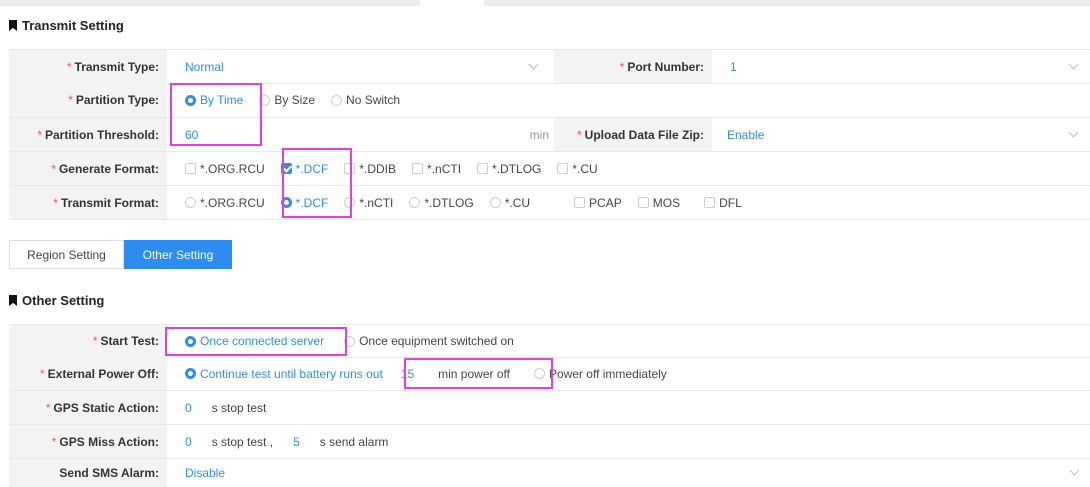  Describe the element at coordinates (225, 203) in the screenshot. I see `radio-org-rcu: *.ORG.RCU` at that location.